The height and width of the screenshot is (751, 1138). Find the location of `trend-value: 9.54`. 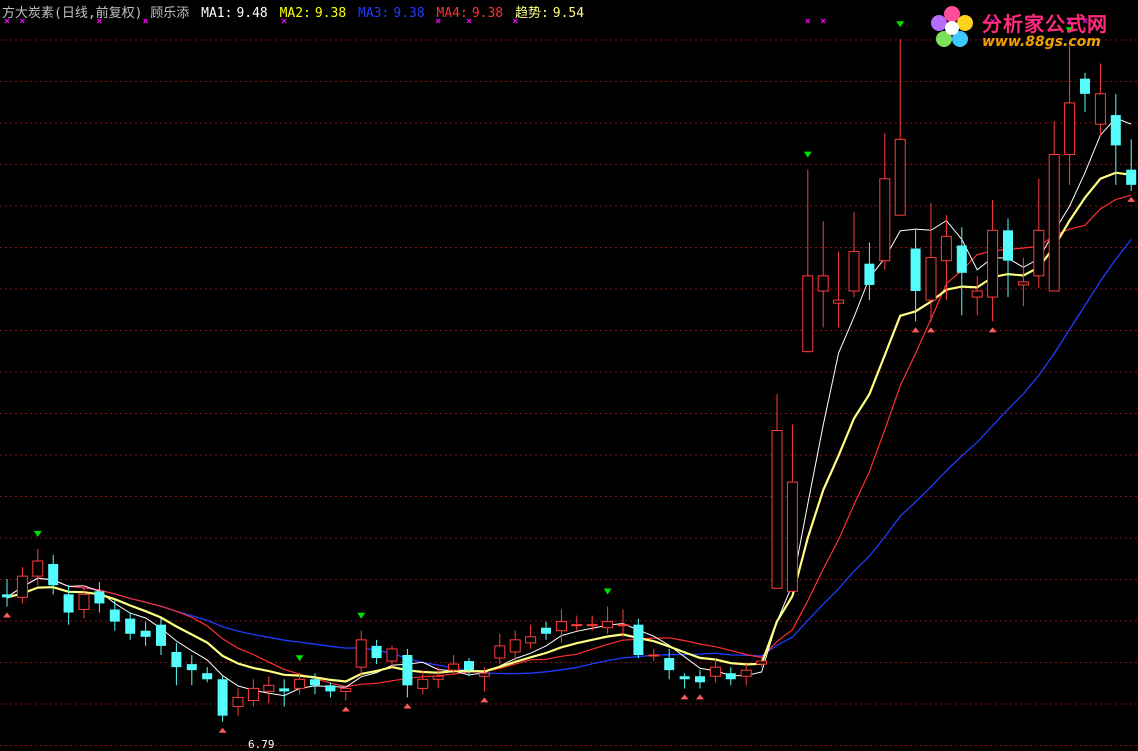

trend-value: 9.54 is located at coordinates (568, 13).